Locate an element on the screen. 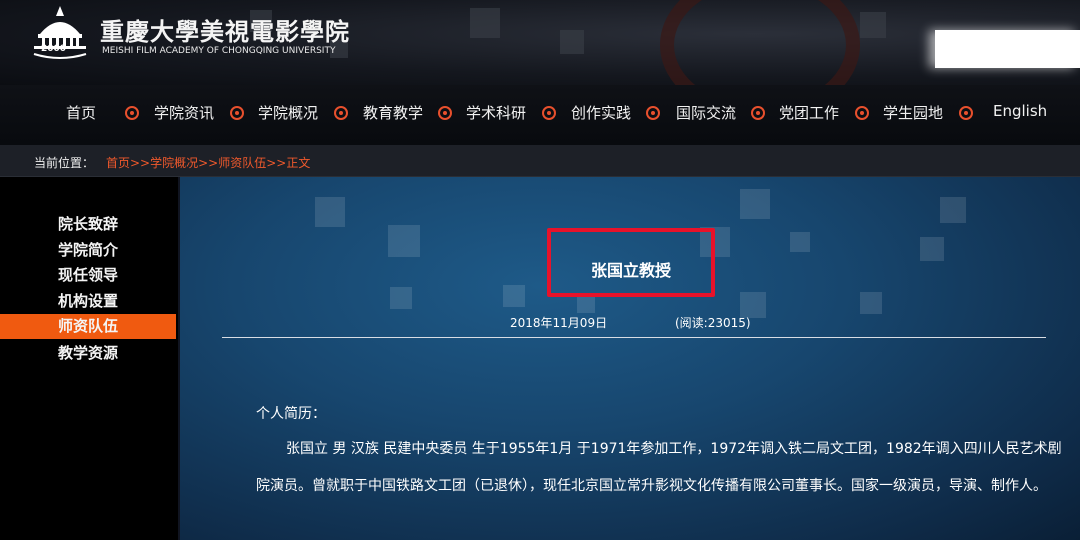 The height and width of the screenshot is (540, 1080). title-divider is located at coordinates (634, 337).